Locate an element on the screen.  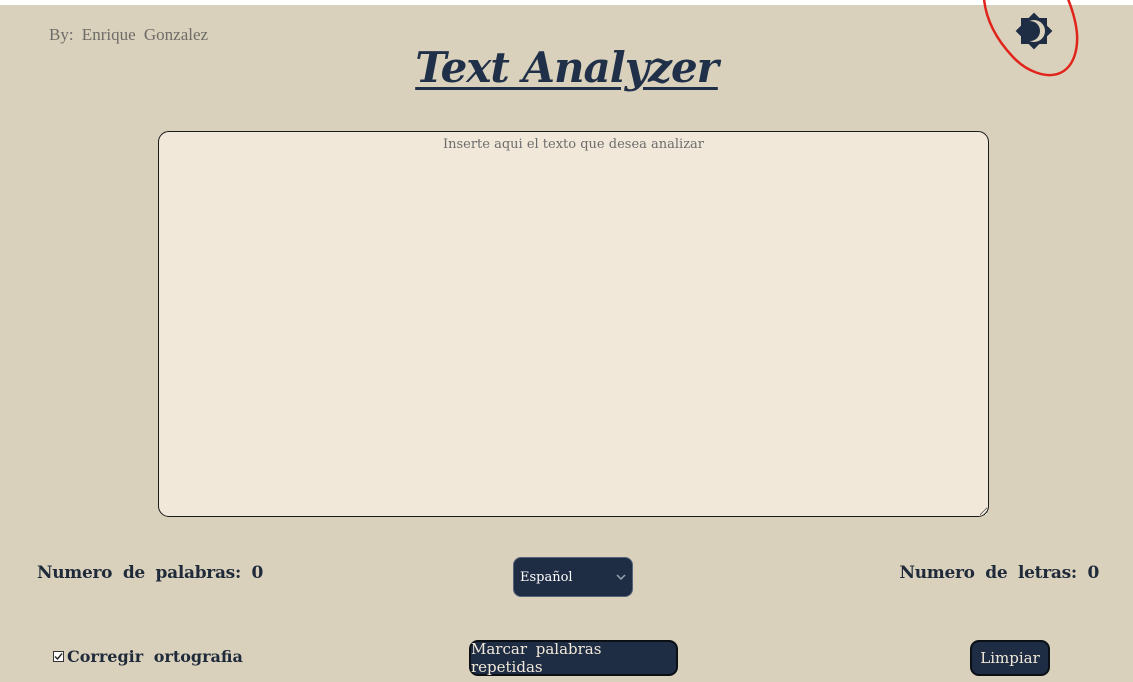
chevron-down-icon is located at coordinates (621, 577).